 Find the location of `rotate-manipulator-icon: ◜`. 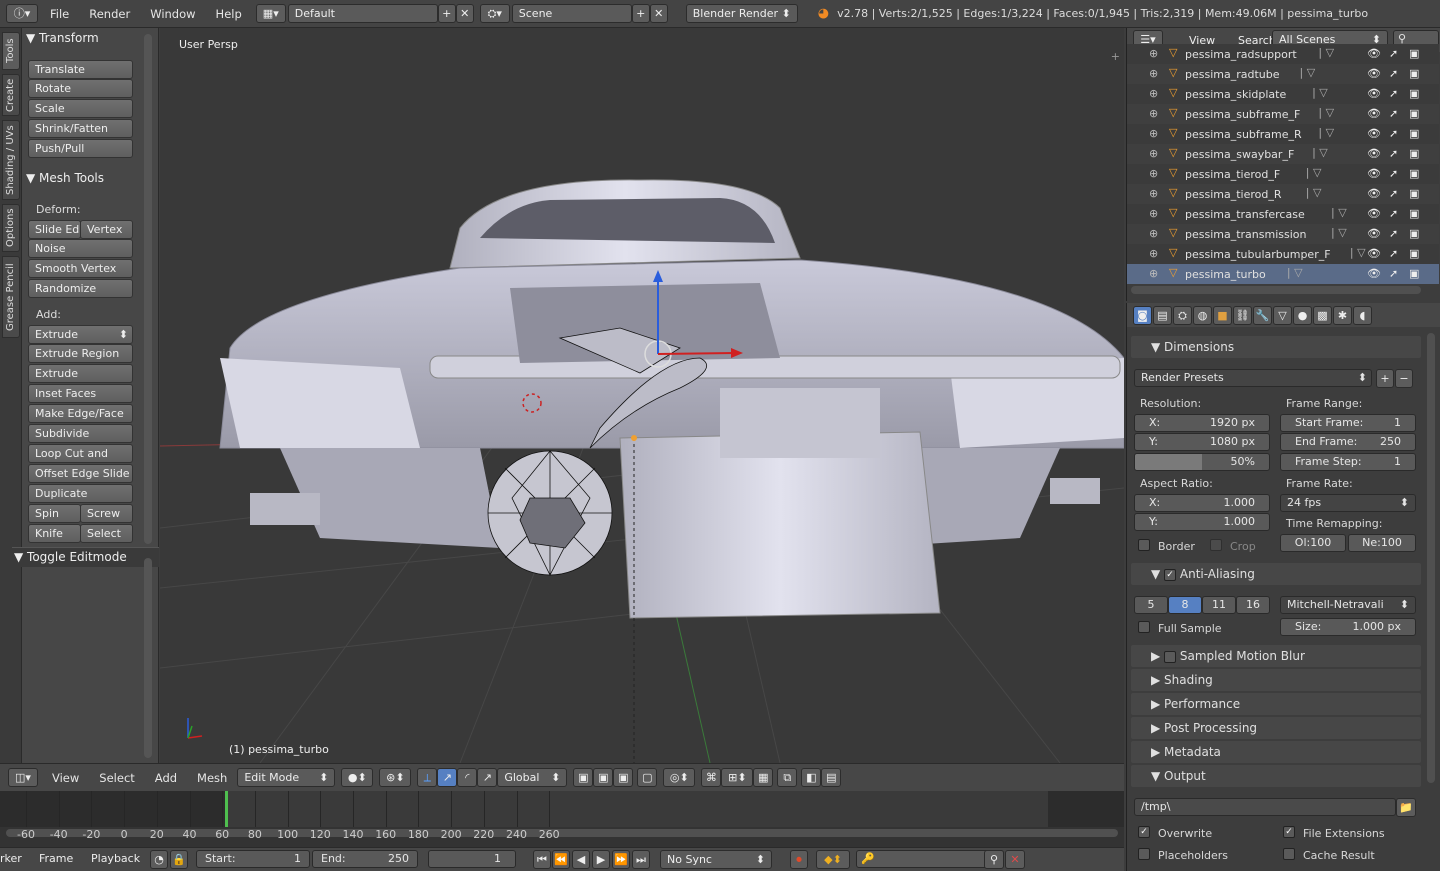

rotate-manipulator-icon: ◜ is located at coordinates (467, 777).